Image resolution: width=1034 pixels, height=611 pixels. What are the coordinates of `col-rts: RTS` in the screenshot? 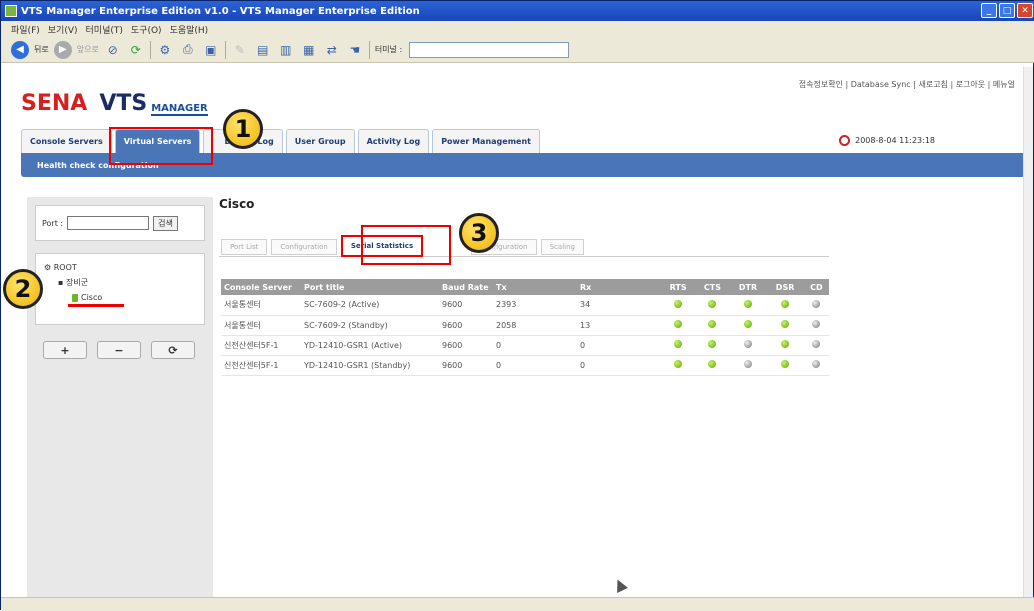 It's located at (678, 287).